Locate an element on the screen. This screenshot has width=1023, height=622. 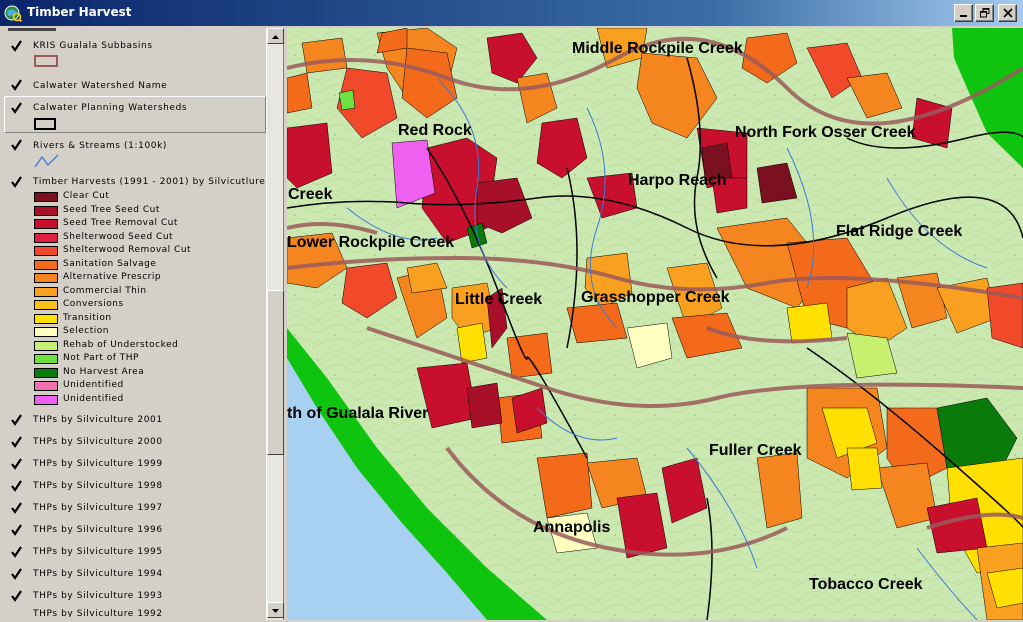
rivers-visibility-checkbox is located at coordinates (16, 145).